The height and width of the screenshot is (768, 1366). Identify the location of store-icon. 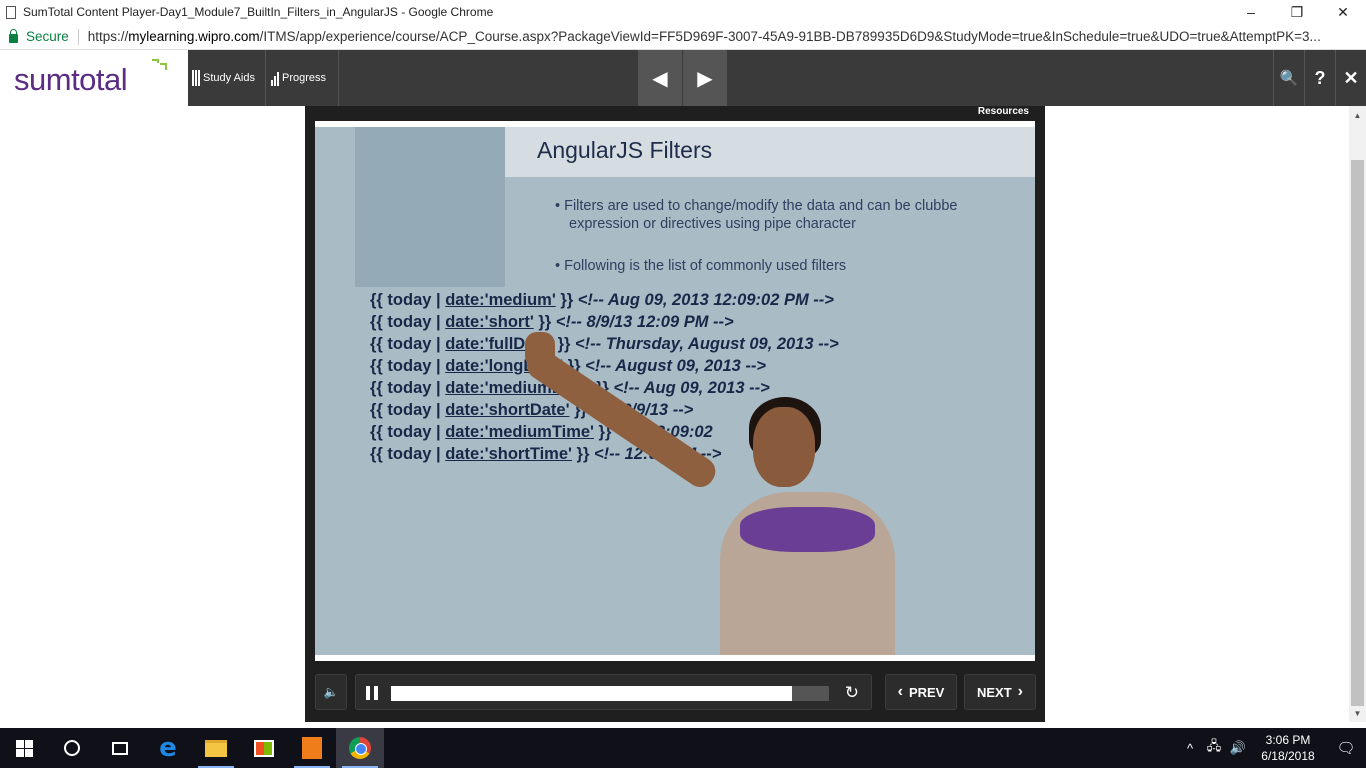
(264, 748).